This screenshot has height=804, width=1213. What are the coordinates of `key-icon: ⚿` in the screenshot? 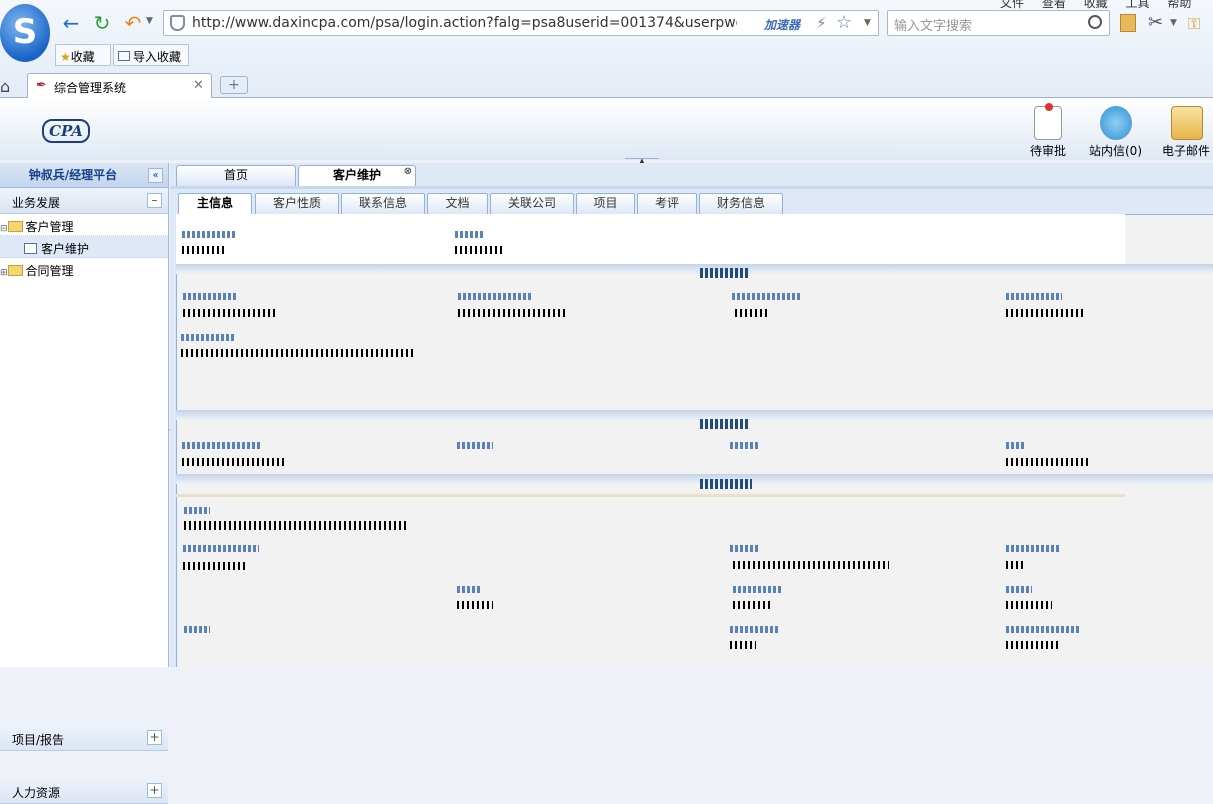 It's located at (1194, 24).